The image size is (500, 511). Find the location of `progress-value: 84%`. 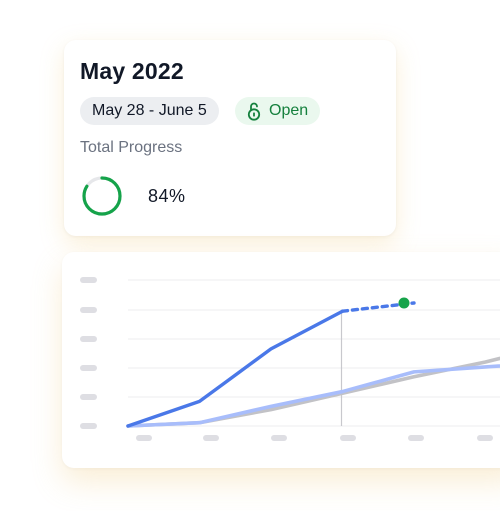

progress-value: 84% is located at coordinates (167, 196).